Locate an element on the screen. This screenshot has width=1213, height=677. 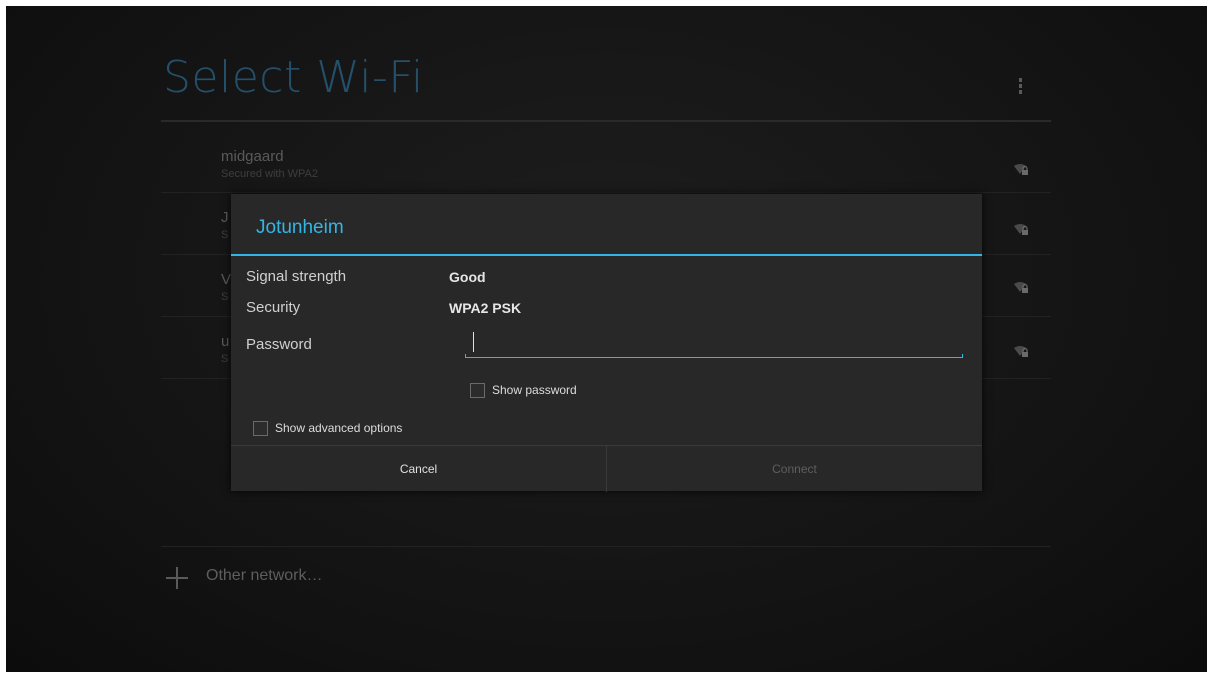
dialog-button-bar: Cancel Connect is located at coordinates (606, 468).